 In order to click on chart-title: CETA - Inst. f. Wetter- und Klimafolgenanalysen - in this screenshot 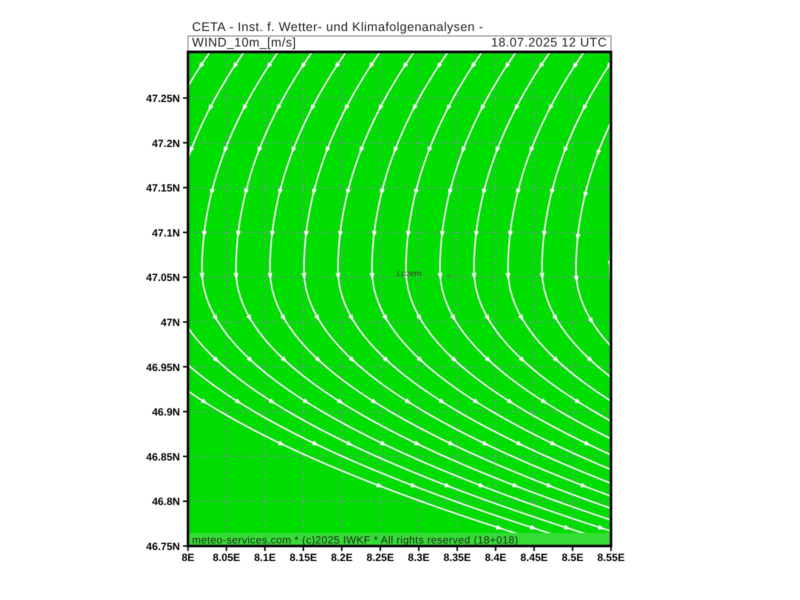, I will do `click(338, 27)`.